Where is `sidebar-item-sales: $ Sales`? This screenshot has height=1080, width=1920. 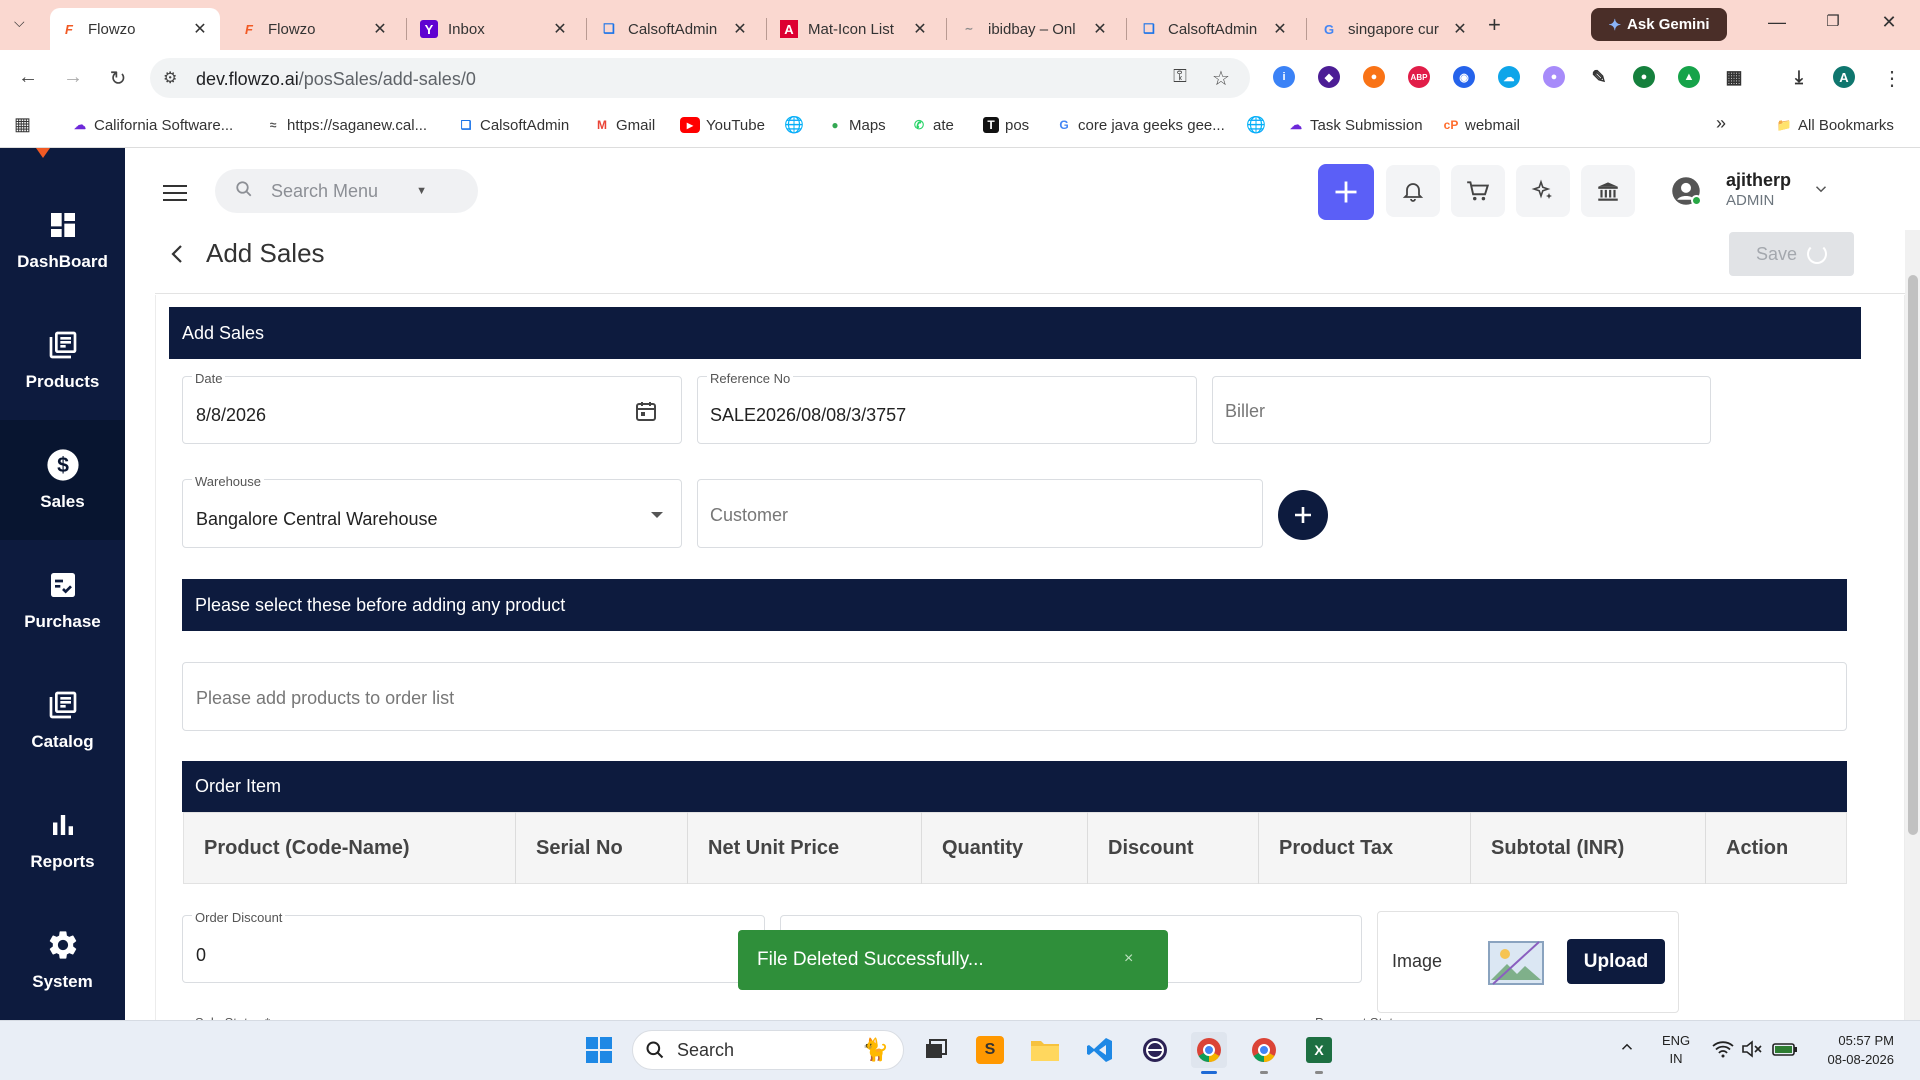
sidebar-item-sales: $ Sales is located at coordinates (62, 480).